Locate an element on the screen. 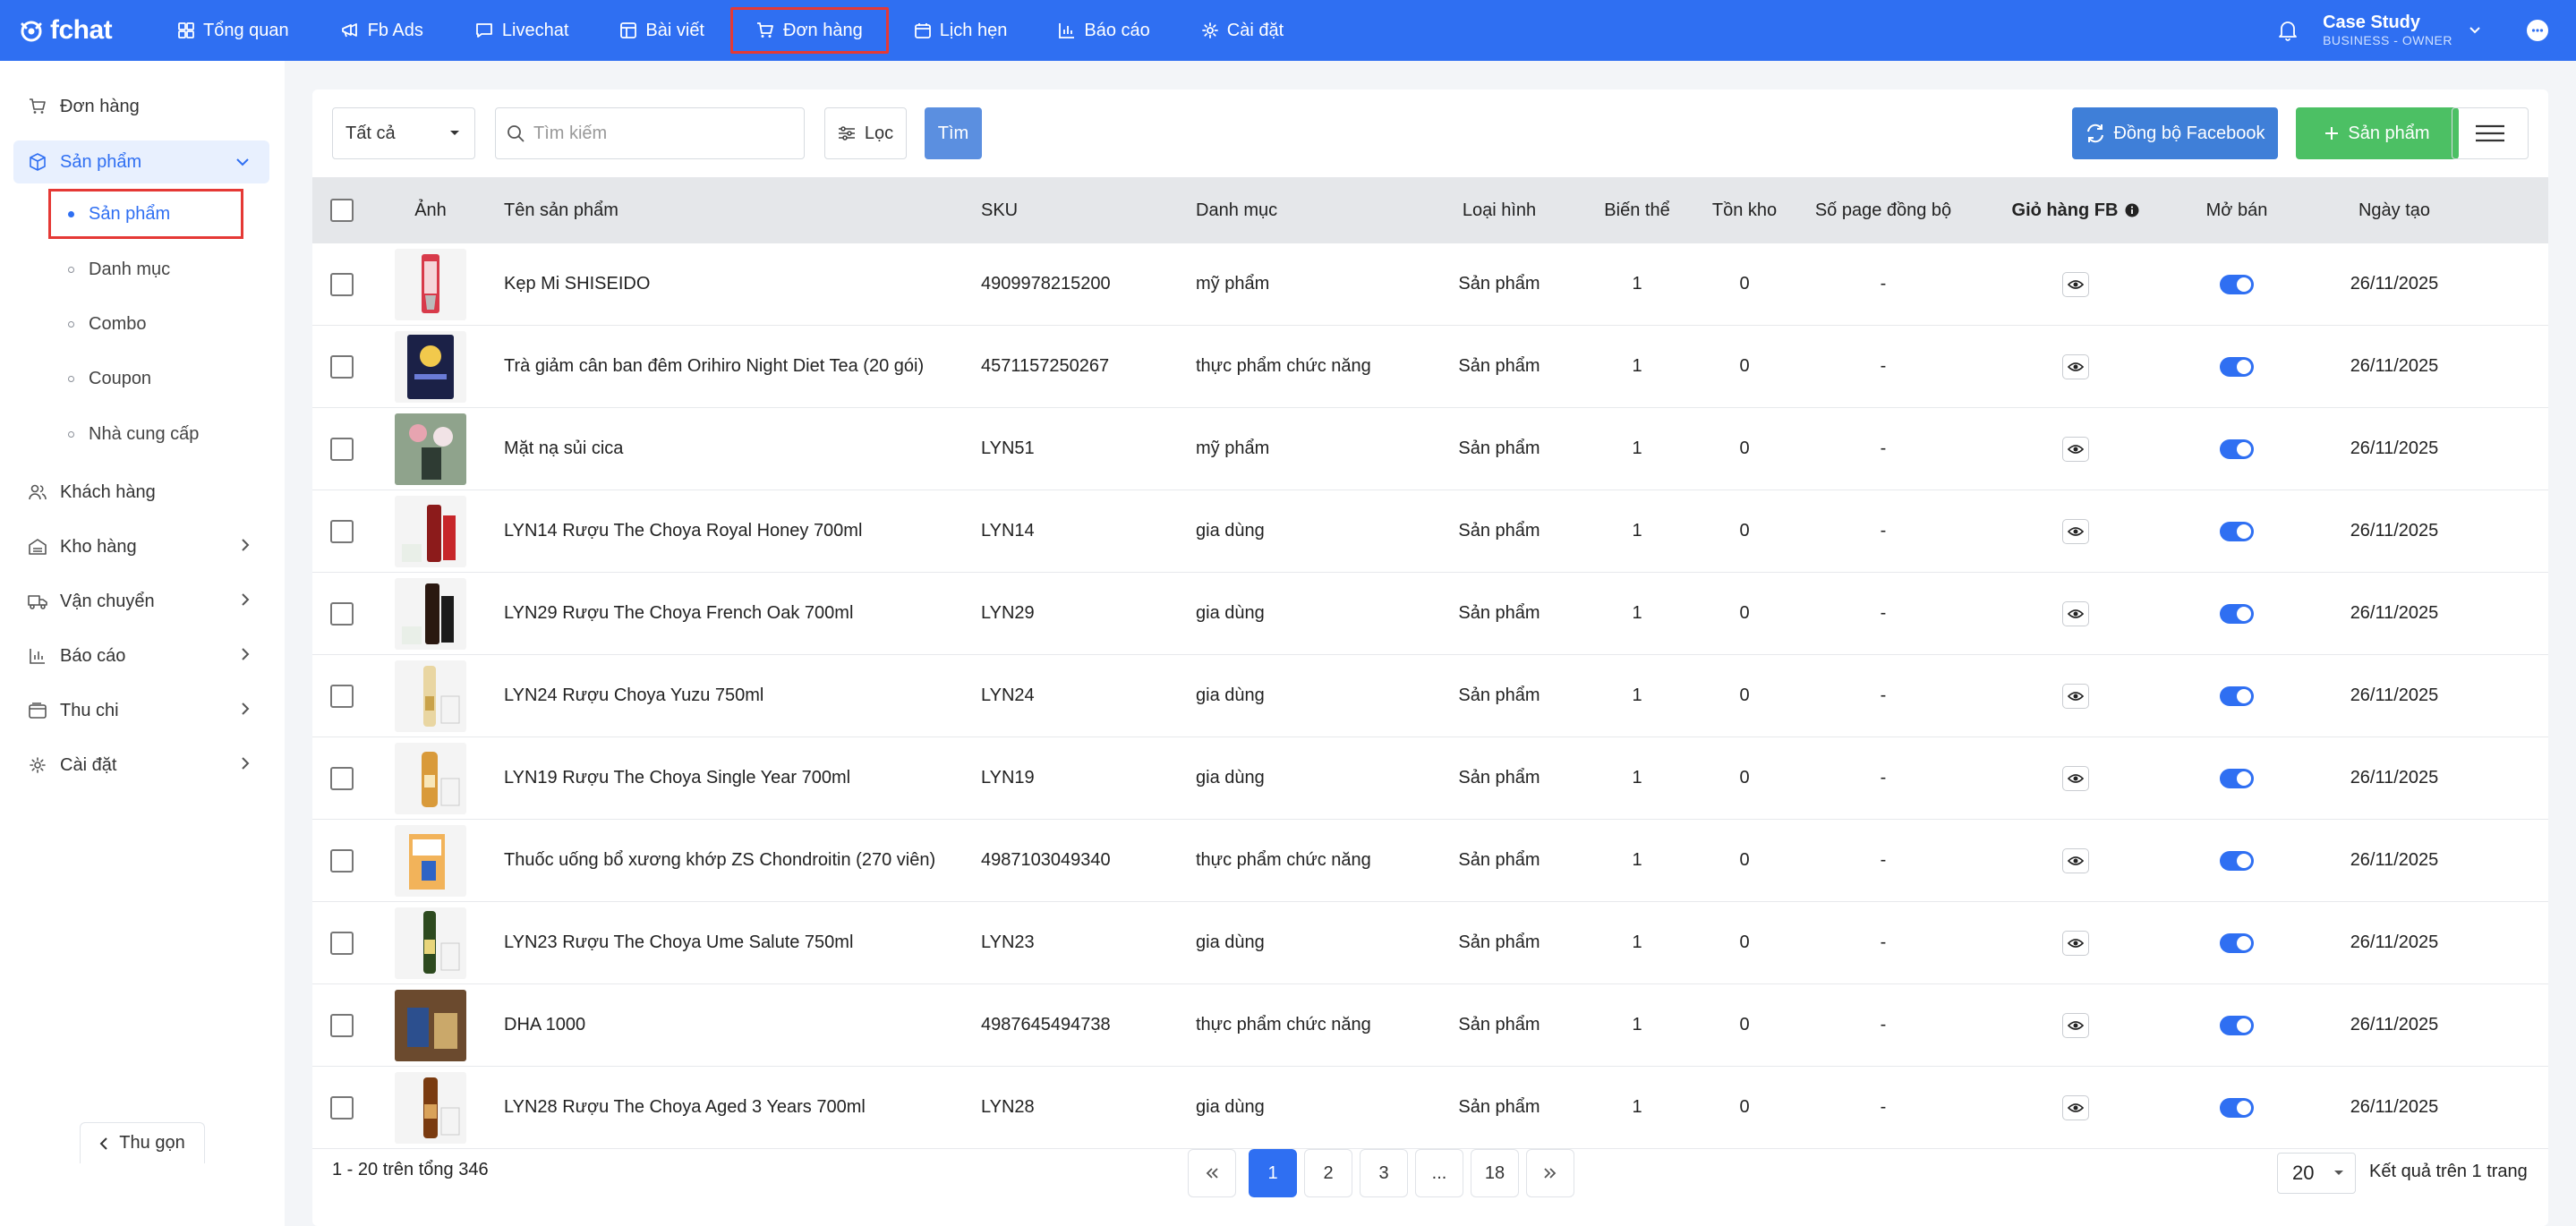 The width and height of the screenshot is (2576, 1226). nav-lich-hen: Lịch hẹn is located at coordinates (961, 30).